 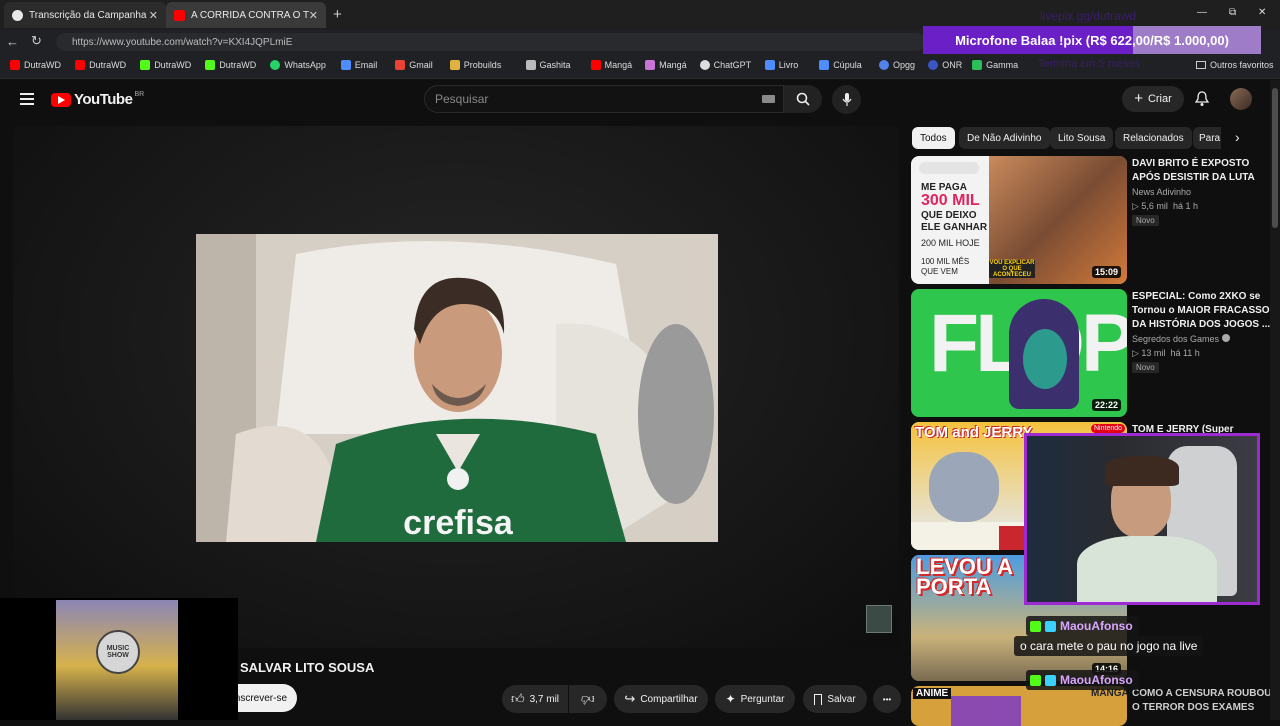 What do you see at coordinates (1019, 353) in the screenshot?
I see `sidebar-thumbnail-2: FLOP 22:22` at bounding box center [1019, 353].